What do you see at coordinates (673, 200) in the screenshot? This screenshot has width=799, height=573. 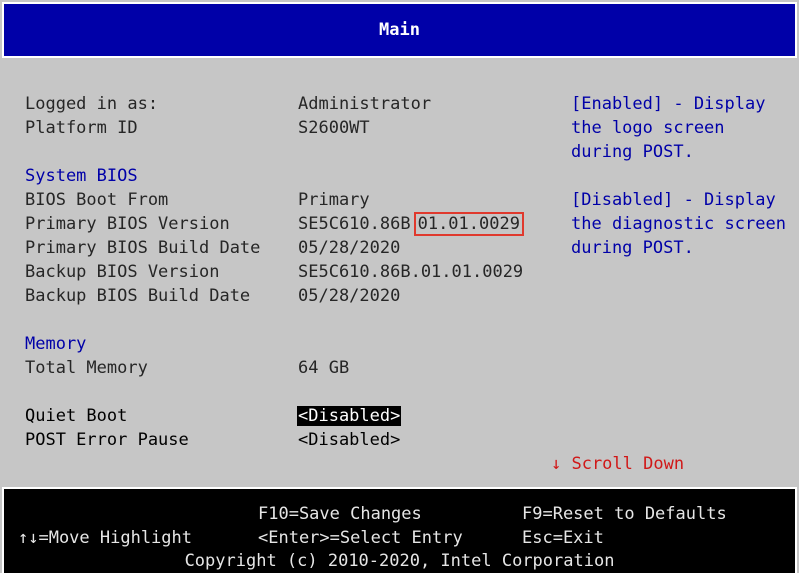 I see `help-line-4: [Disabled] - Display` at bounding box center [673, 200].